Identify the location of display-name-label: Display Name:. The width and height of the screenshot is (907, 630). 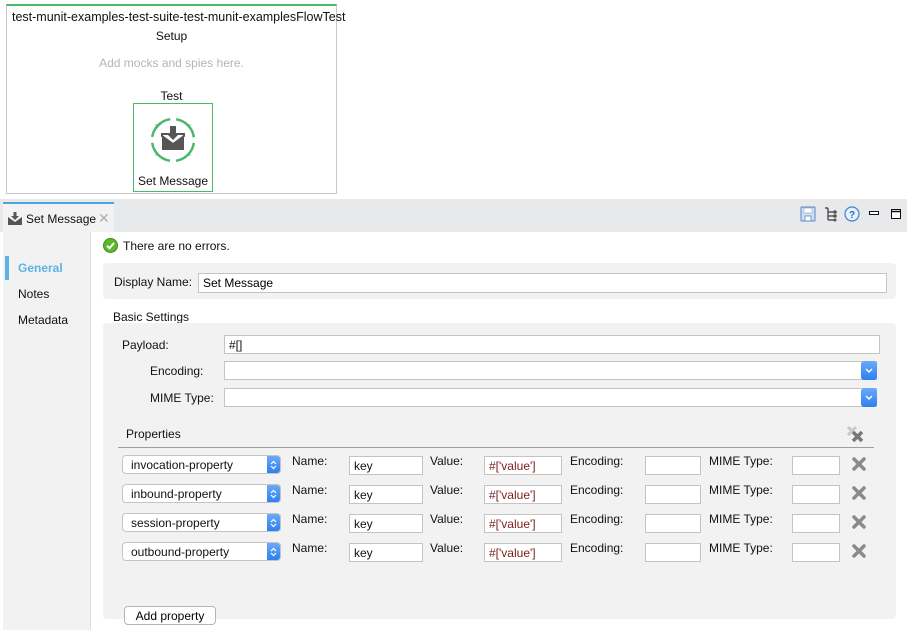
(153, 282).